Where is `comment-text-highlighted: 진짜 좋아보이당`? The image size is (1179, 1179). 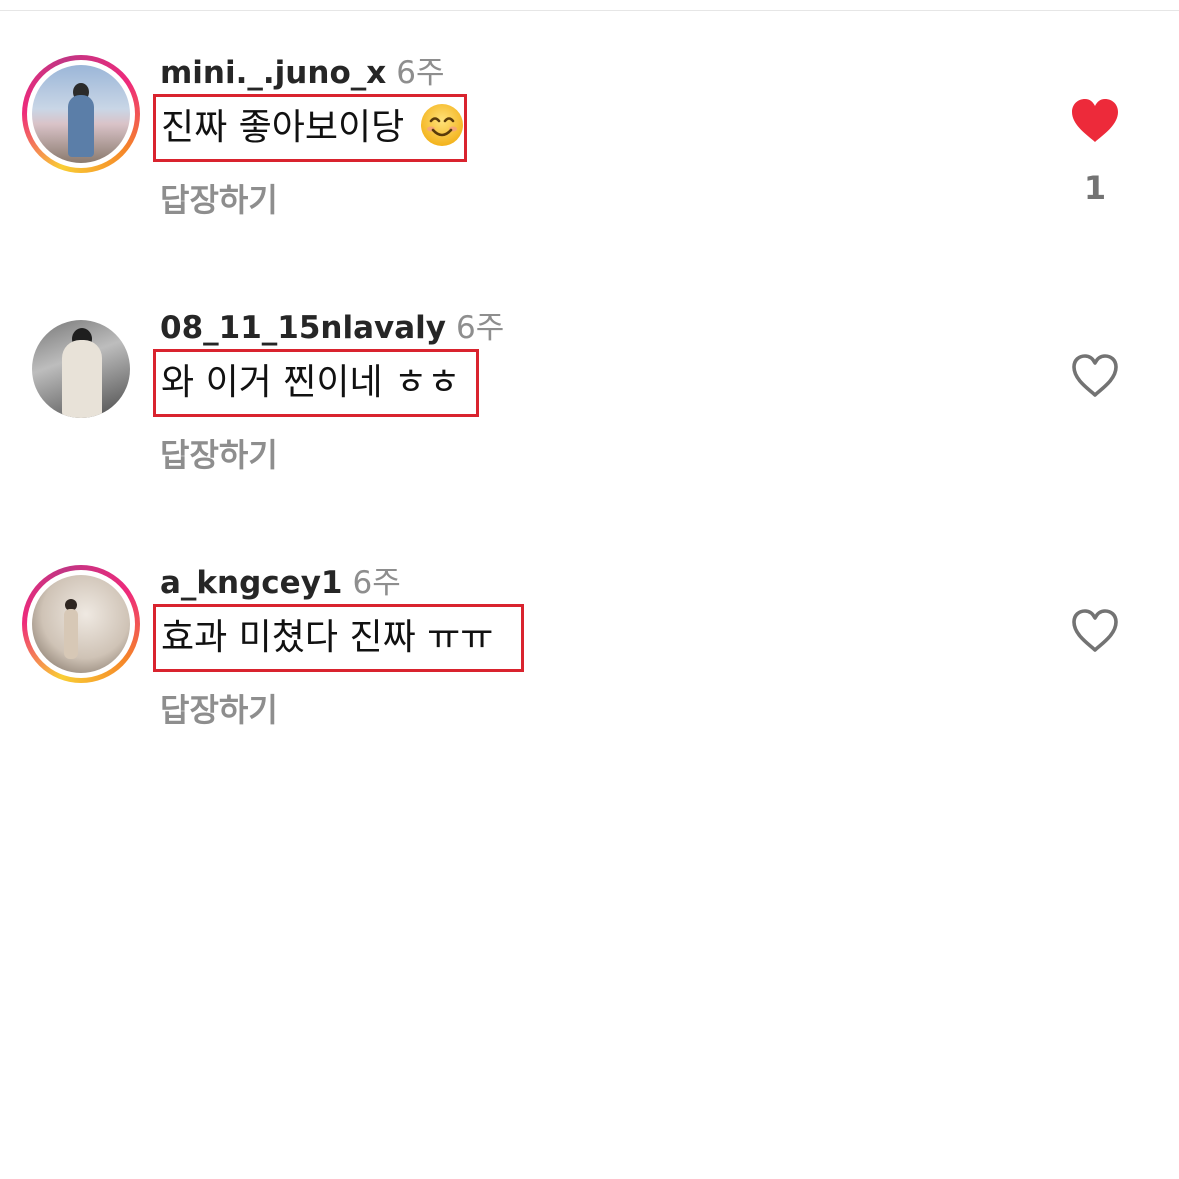 comment-text-highlighted: 진짜 좋아보이당 is located at coordinates (310, 128).